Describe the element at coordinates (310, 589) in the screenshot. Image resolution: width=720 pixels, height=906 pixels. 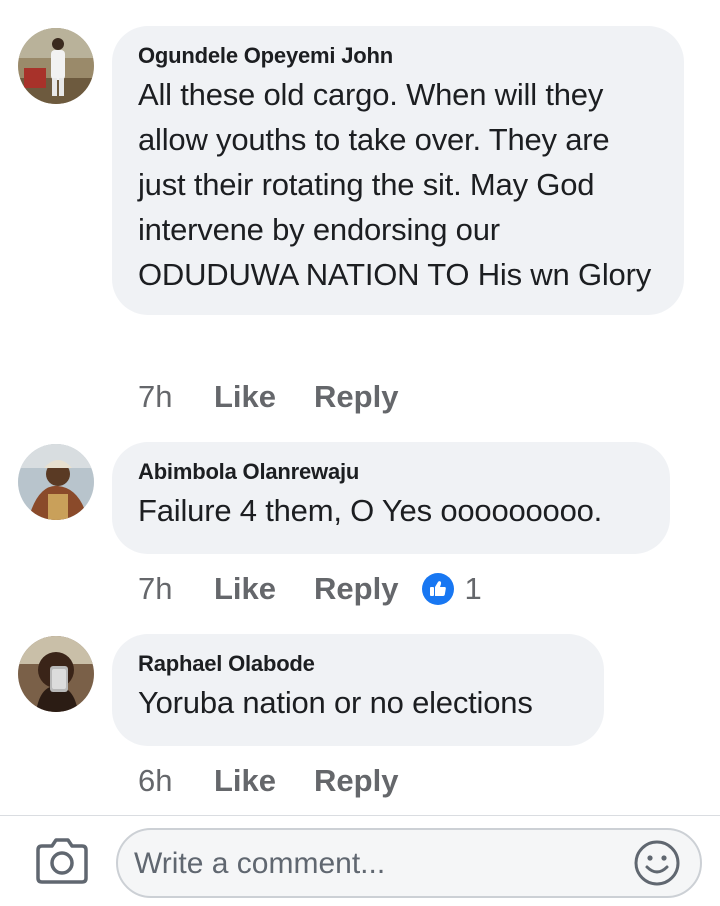
I see `comment-actions: 7h Like Reply 1` at that location.